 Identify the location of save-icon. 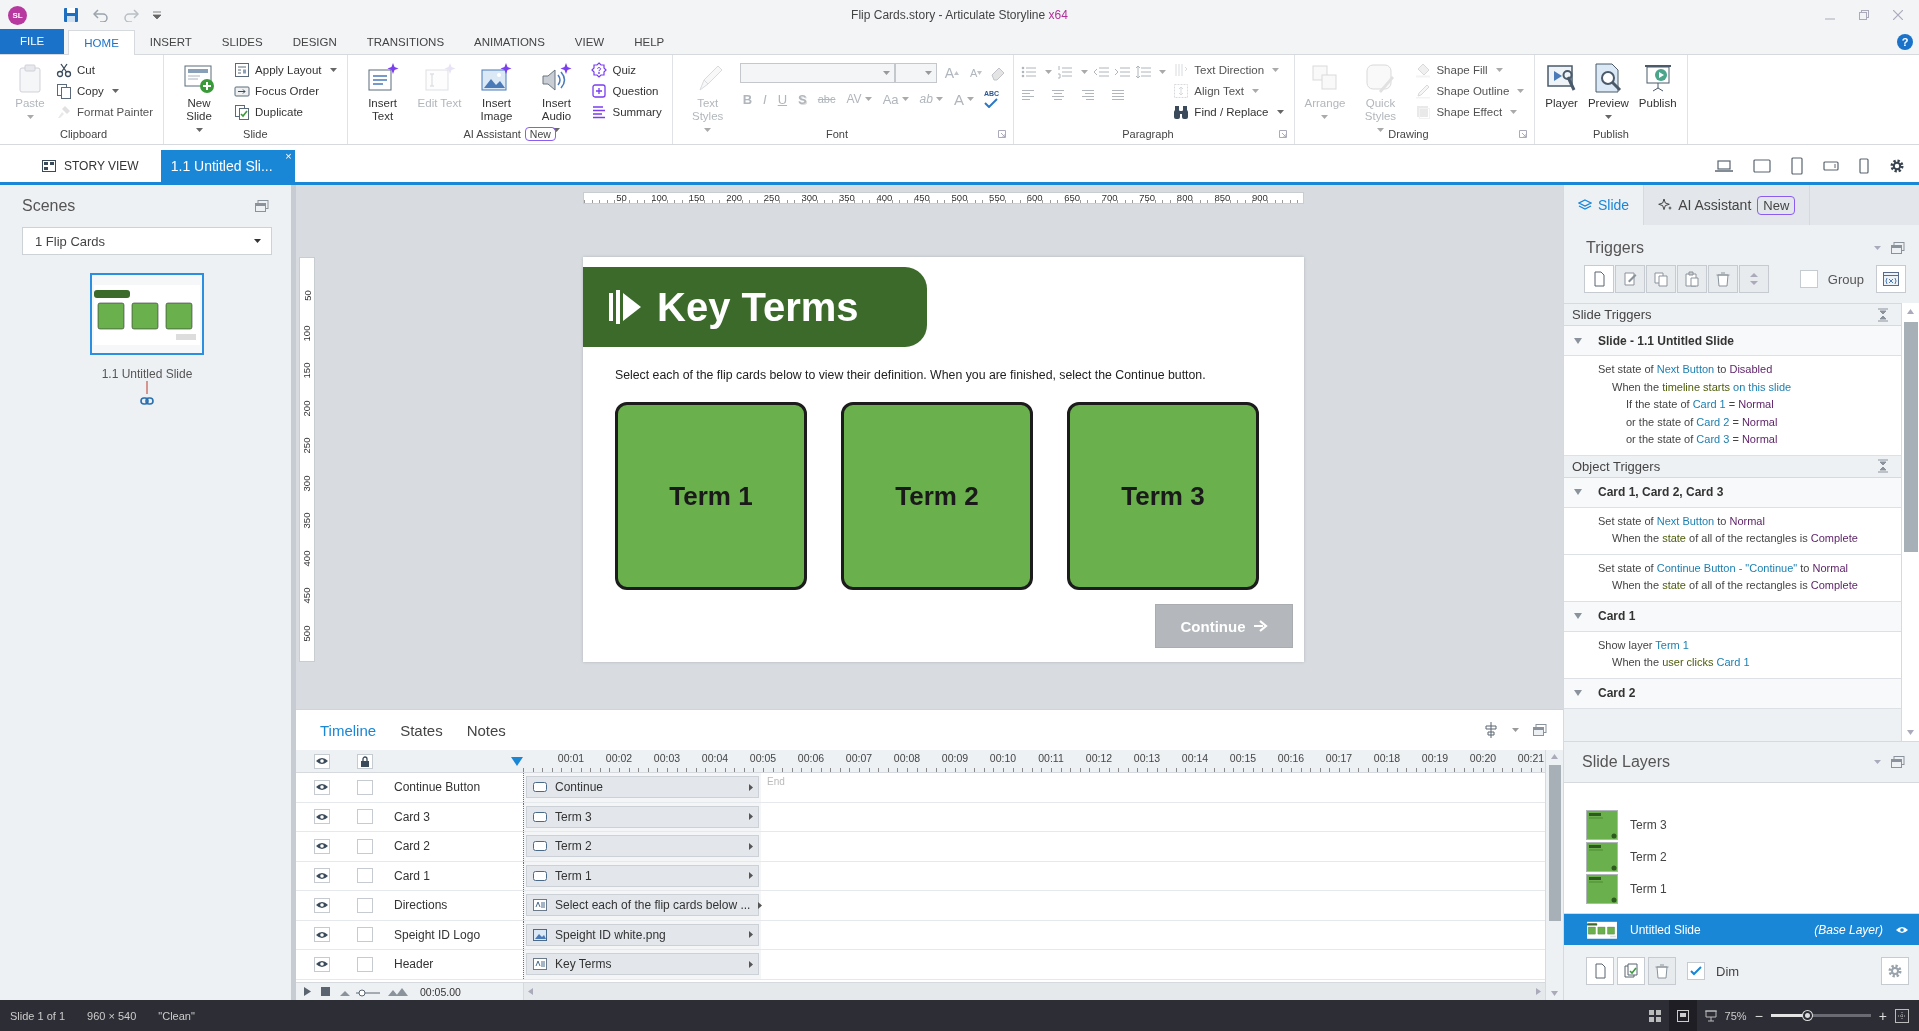
(71, 15).